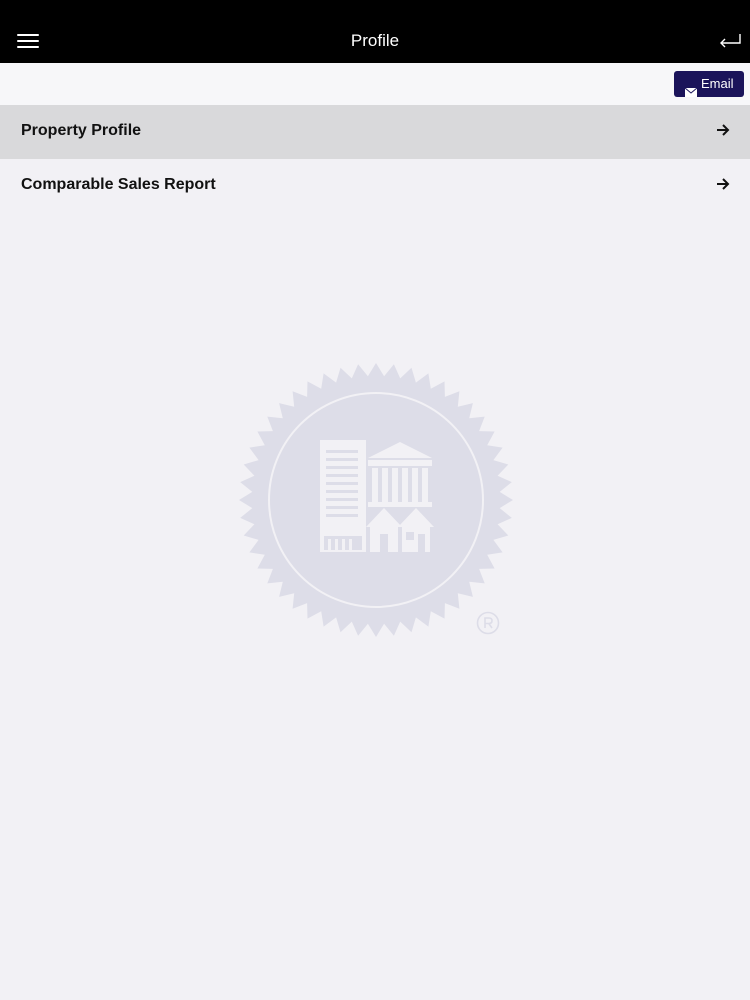 The width and height of the screenshot is (750, 1000). What do you see at coordinates (488, 623) in the screenshot?
I see `registered-mark-icon` at bounding box center [488, 623].